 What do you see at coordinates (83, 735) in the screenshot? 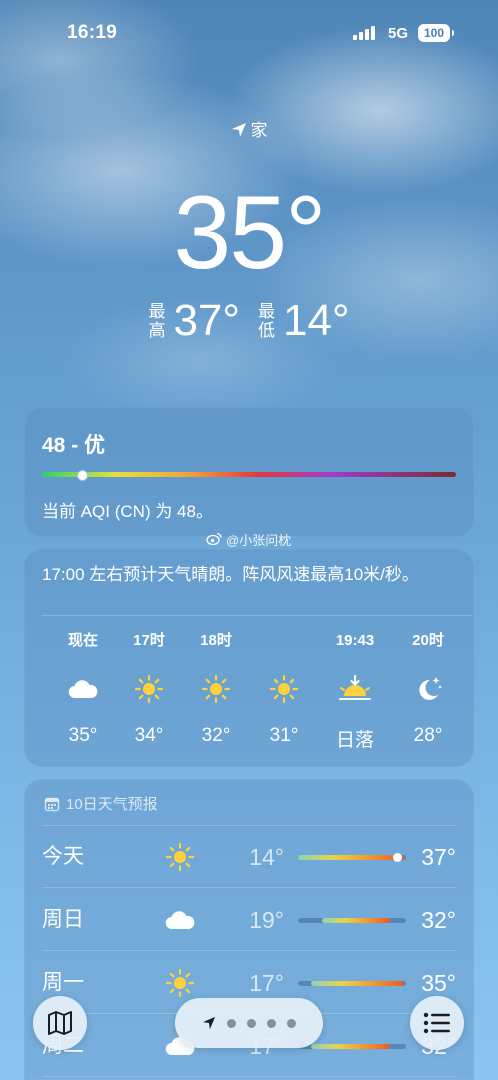
I see `hour-value: 35°` at bounding box center [83, 735].